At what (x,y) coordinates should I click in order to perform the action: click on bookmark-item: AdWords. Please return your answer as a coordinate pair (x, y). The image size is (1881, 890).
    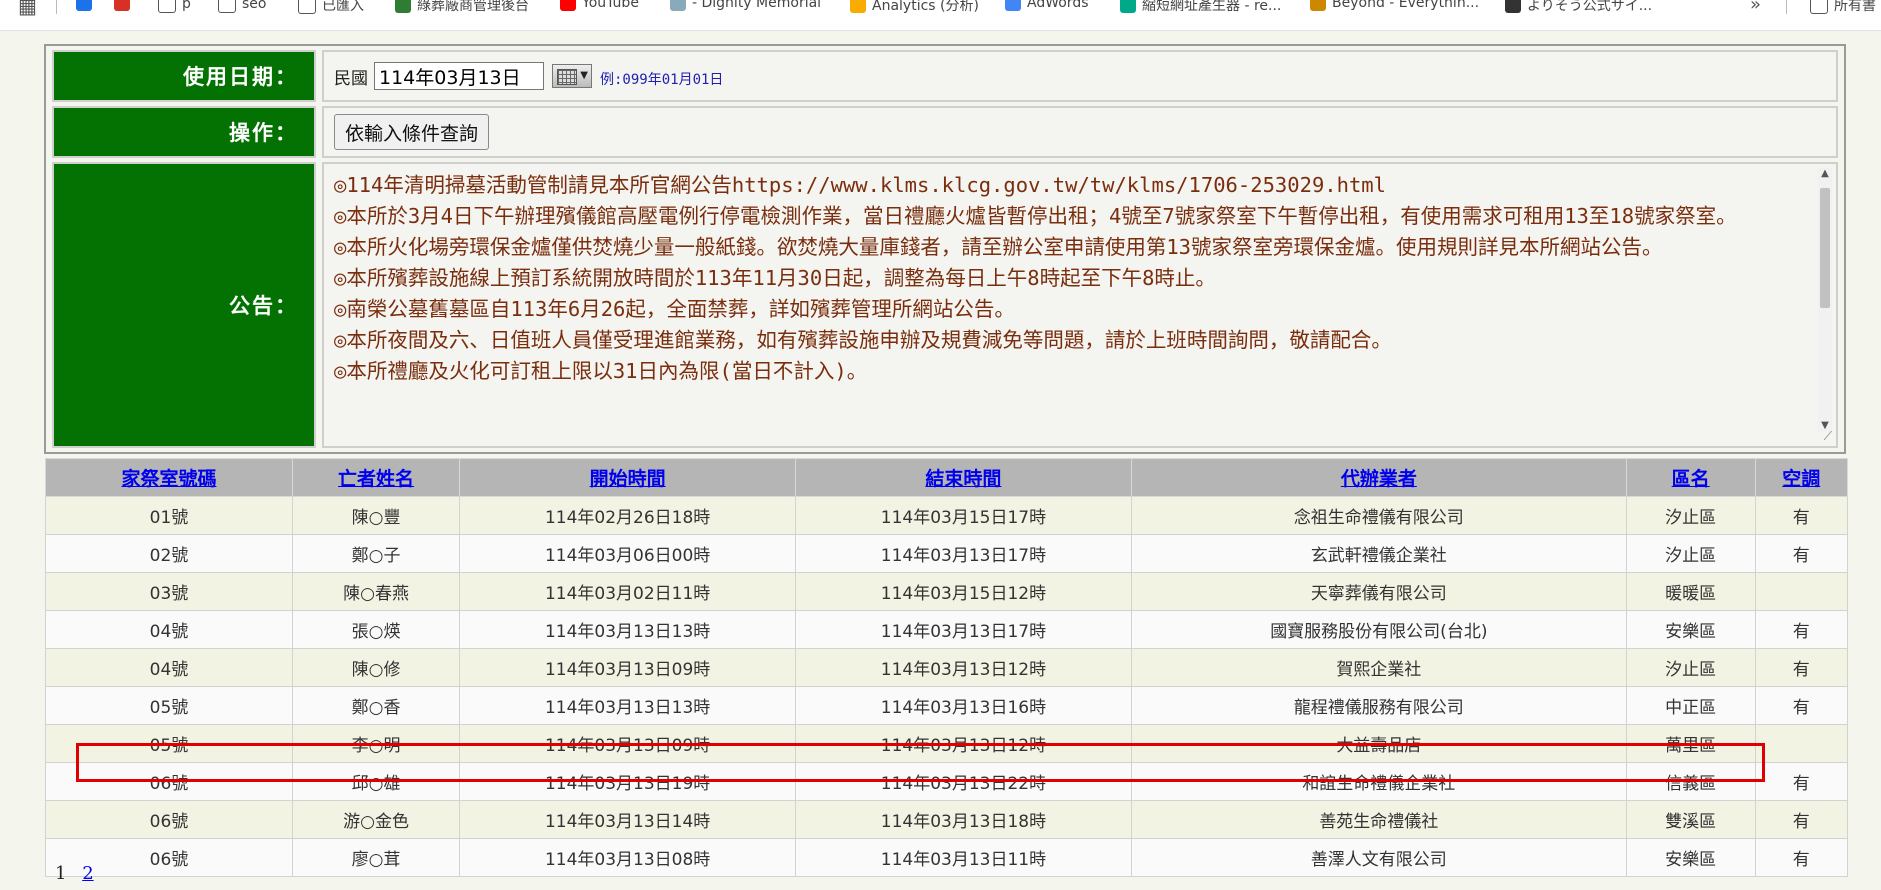
    Looking at the image, I should click on (1047, 5).